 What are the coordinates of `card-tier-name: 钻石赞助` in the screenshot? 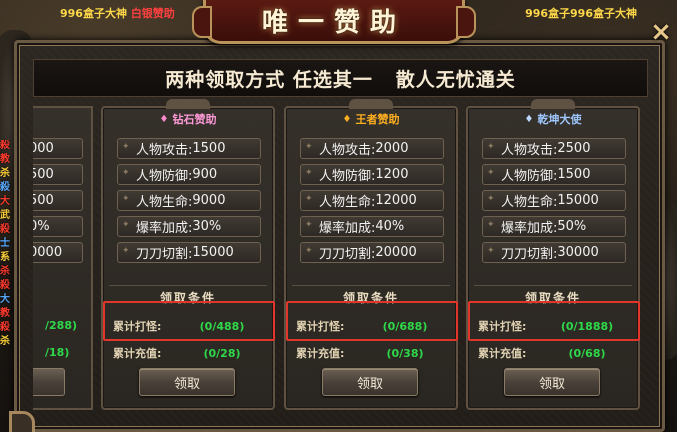 It's located at (194, 119).